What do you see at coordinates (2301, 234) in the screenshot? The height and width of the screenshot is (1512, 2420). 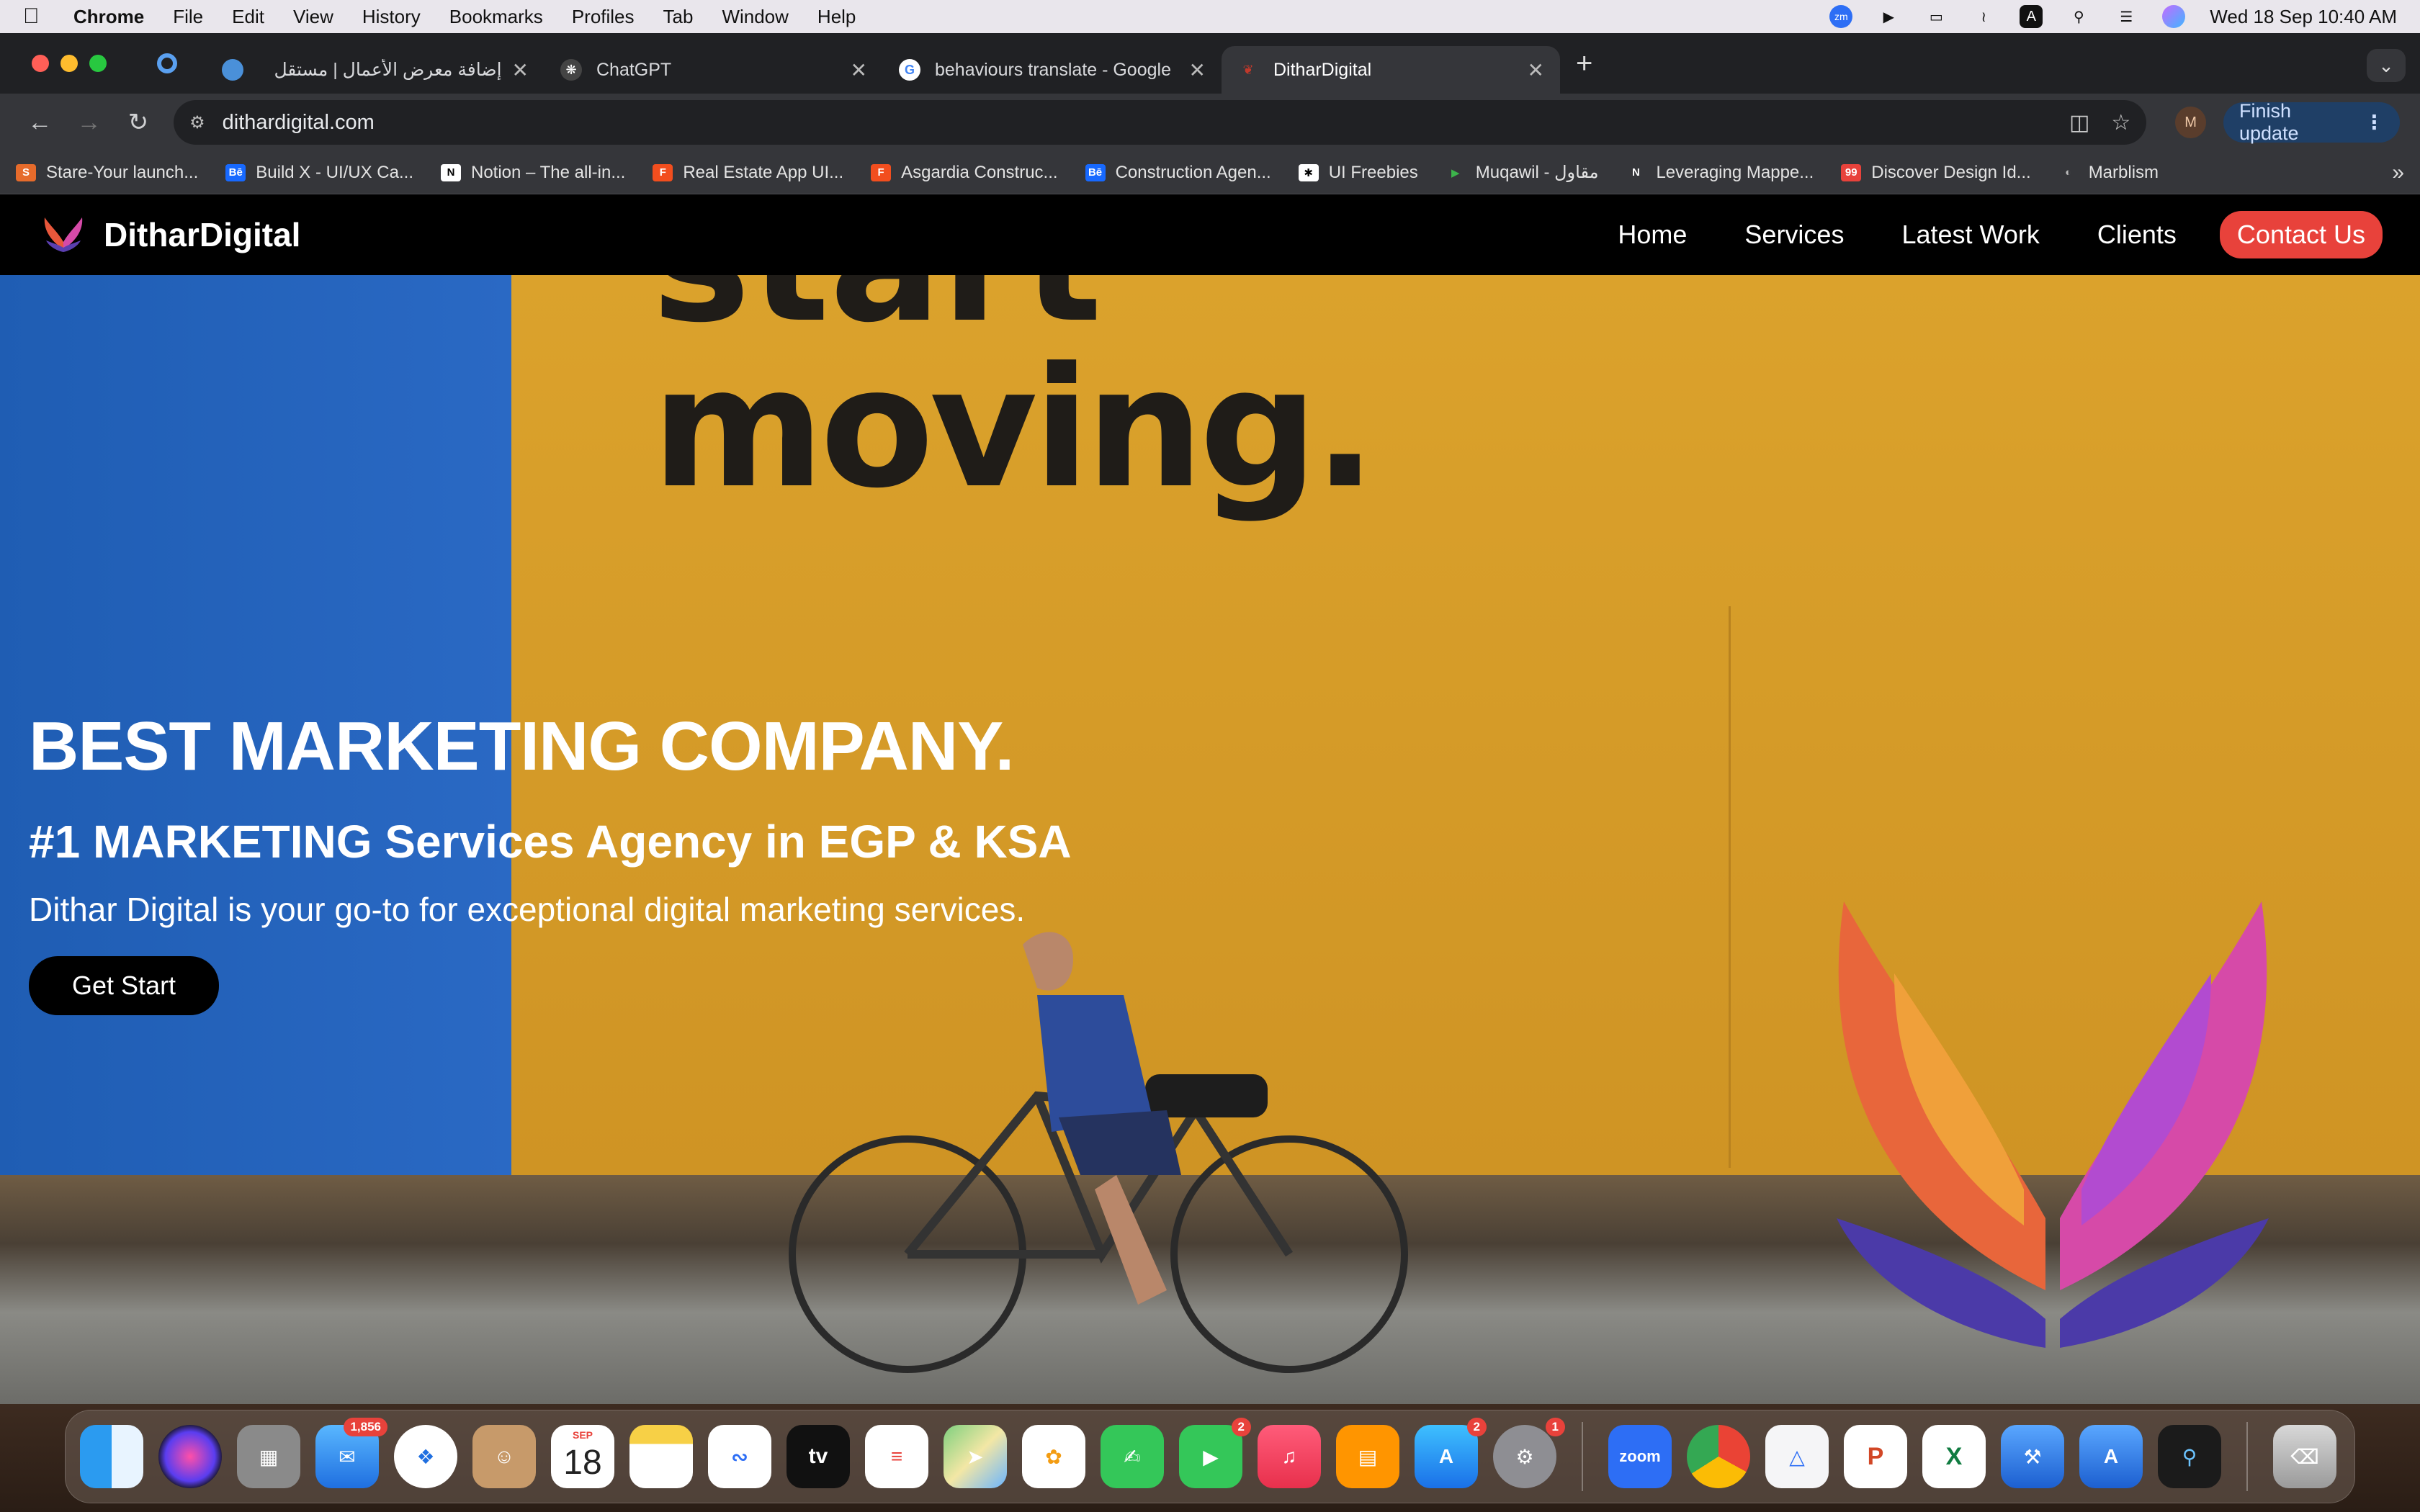 I see `contact-us-button: Contact Us` at bounding box center [2301, 234].